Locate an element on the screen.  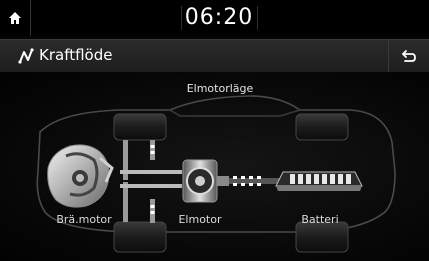
battery-icon is located at coordinates (319, 181).